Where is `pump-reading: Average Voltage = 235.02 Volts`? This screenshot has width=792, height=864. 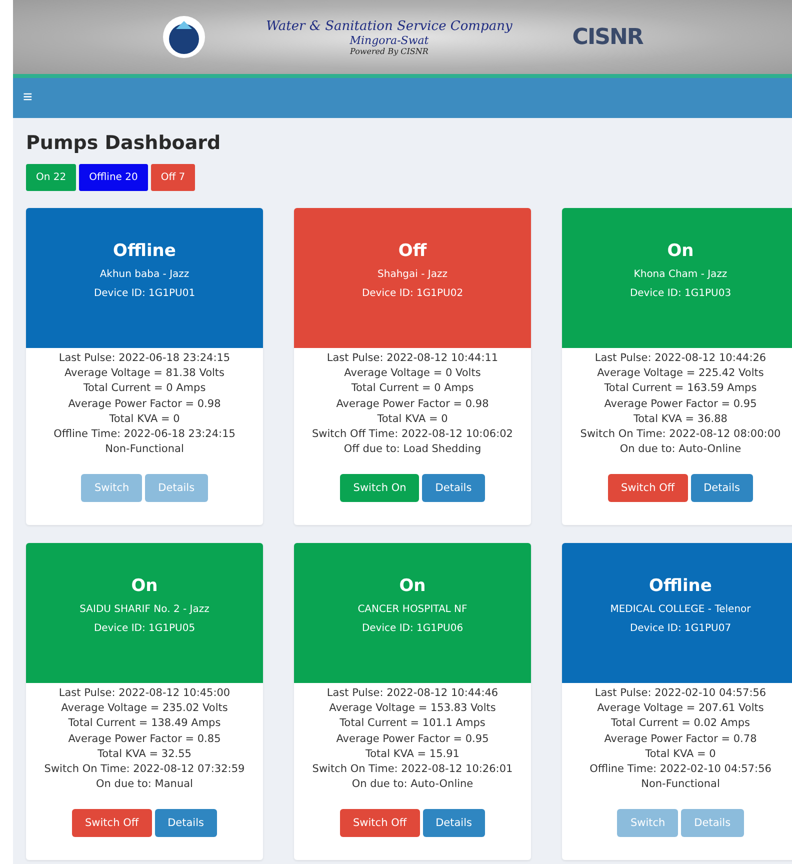
pump-reading: Average Voltage = 235.02 Volts is located at coordinates (144, 708).